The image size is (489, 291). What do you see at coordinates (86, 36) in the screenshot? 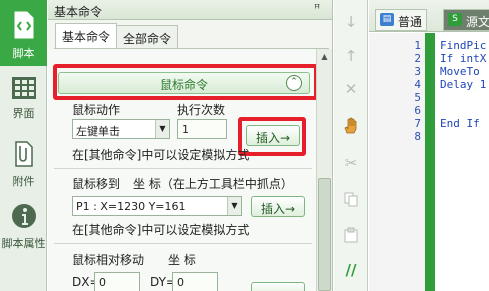
I see `tab-basic-commands: 基本命令` at bounding box center [86, 36].